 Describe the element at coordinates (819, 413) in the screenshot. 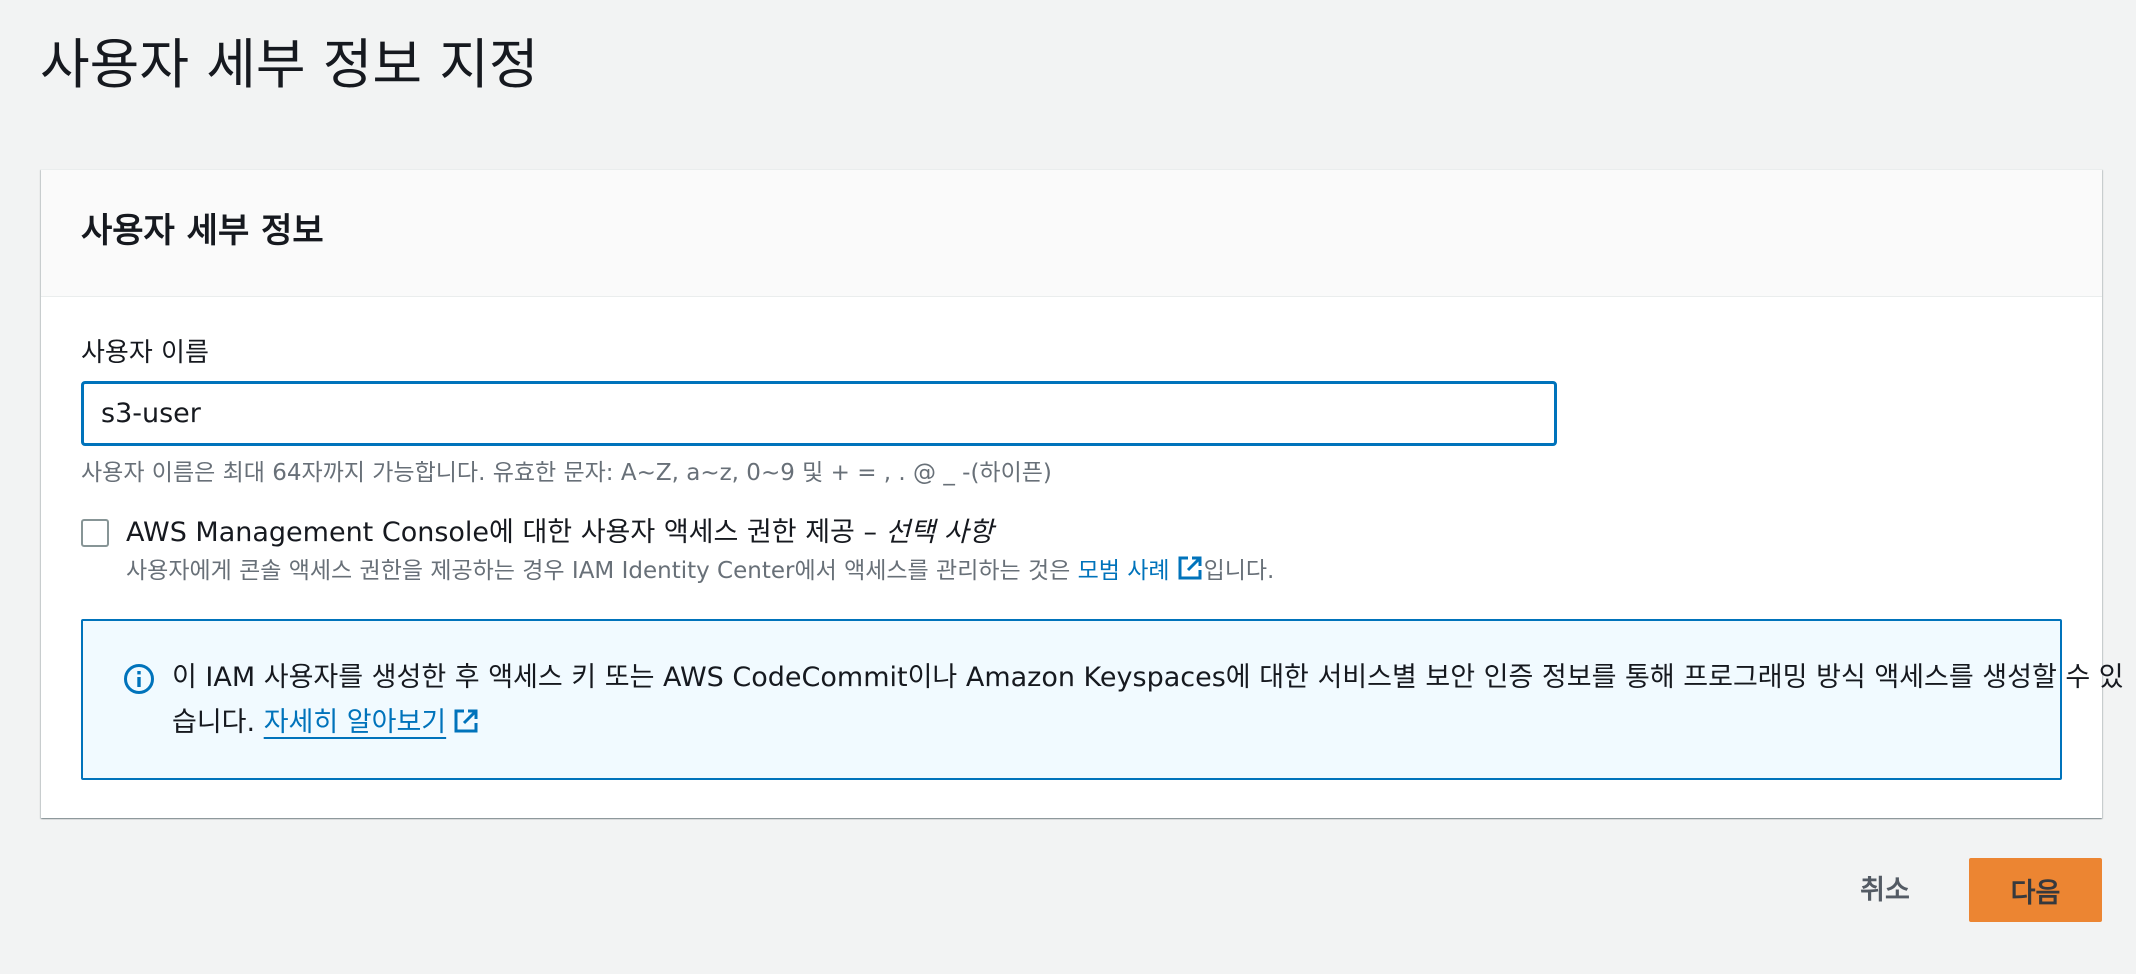

I see `username-input` at that location.